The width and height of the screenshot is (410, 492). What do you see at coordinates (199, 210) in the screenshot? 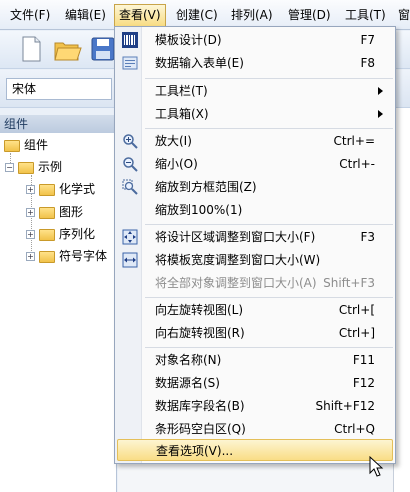
I see `menu-item-label: 缩放到100%(1)` at bounding box center [199, 210].